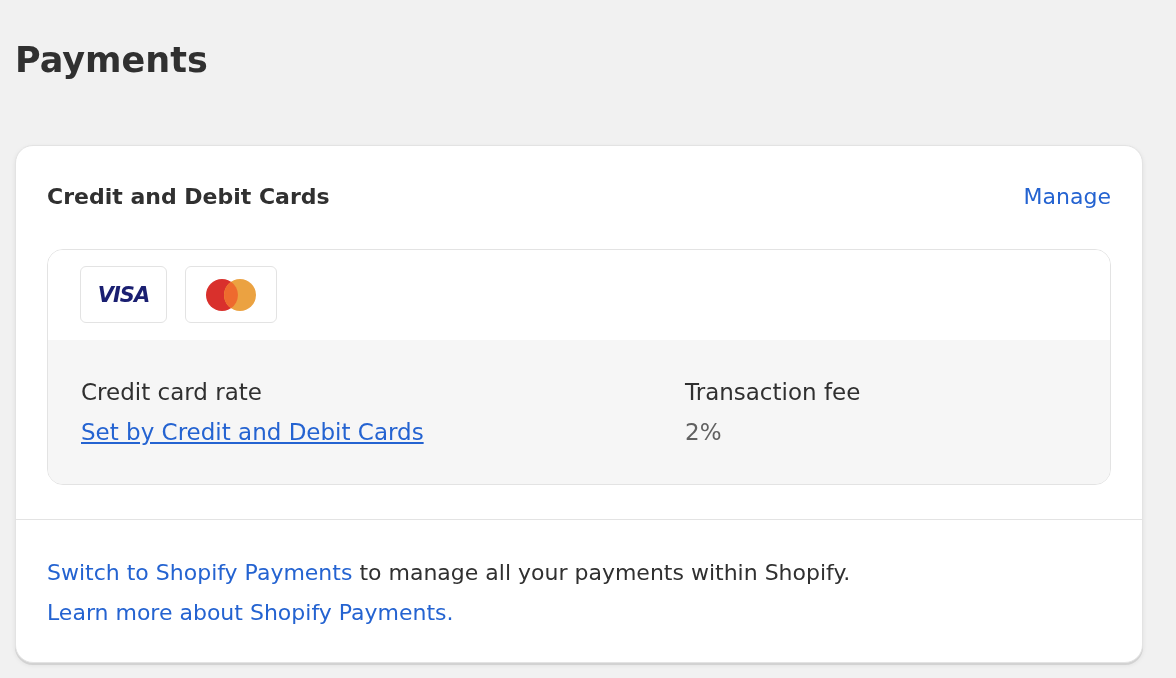  Describe the element at coordinates (703, 432) in the screenshot. I see `rate-value: 2%` at that location.